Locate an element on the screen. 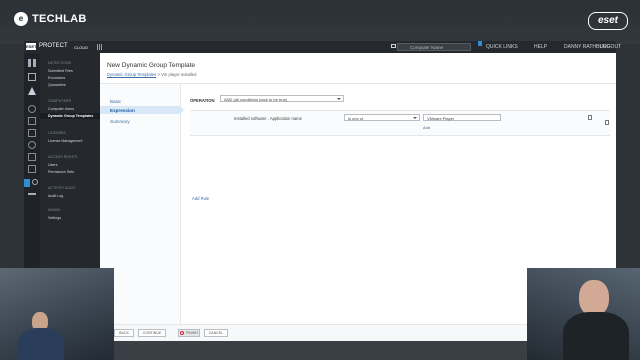 The width and height of the screenshot is (640, 360). operation-label: OPERATION is located at coordinates (202, 100).